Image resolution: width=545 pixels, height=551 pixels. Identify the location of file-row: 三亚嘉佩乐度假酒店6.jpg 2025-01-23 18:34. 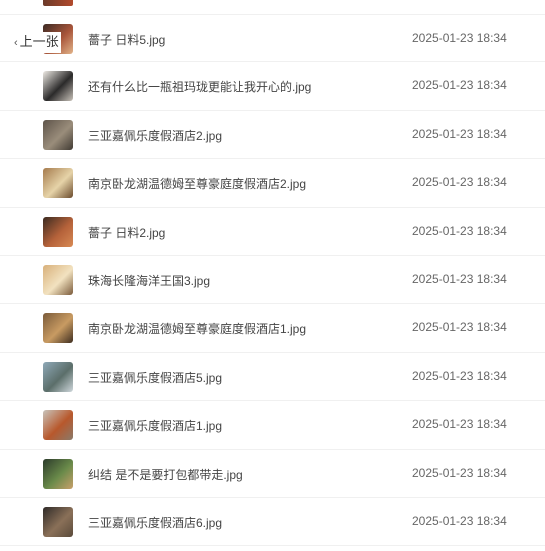
(272, 522).